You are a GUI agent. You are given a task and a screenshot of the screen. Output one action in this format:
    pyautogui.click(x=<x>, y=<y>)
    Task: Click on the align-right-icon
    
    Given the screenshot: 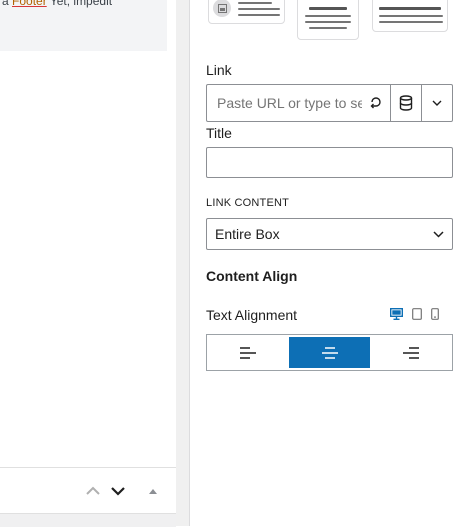 What is the action you would take?
    pyautogui.click(x=411, y=352)
    